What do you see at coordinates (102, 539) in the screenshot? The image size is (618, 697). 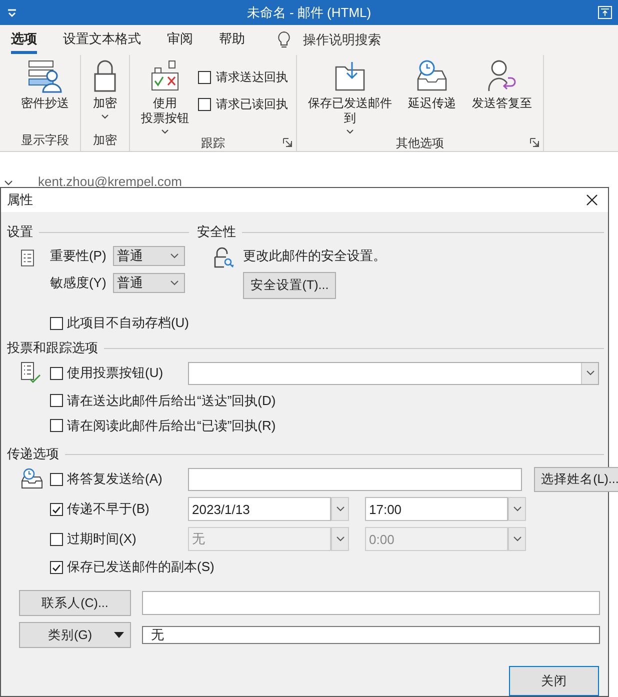 I see `checkbox-label: 过期时间(X)` at bounding box center [102, 539].